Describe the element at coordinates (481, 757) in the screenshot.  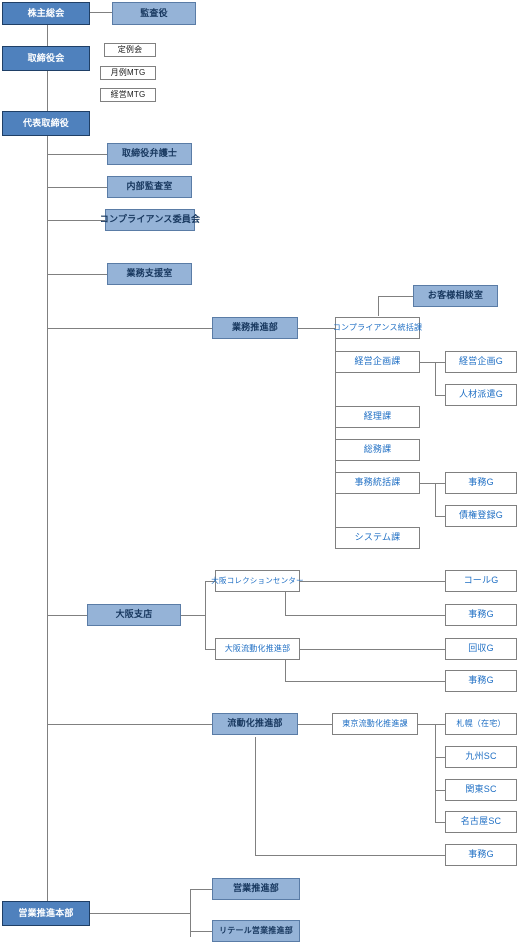
I see `node-kyushu-sc: 九州SC` at that location.